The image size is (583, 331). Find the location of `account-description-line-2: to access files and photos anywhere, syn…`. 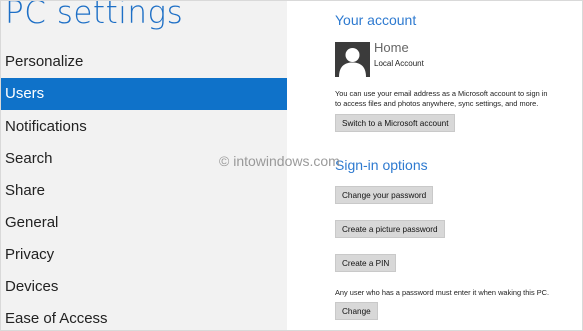

account-description-line-2: to access files and photos anywhere, syn… is located at coordinates (437, 103).